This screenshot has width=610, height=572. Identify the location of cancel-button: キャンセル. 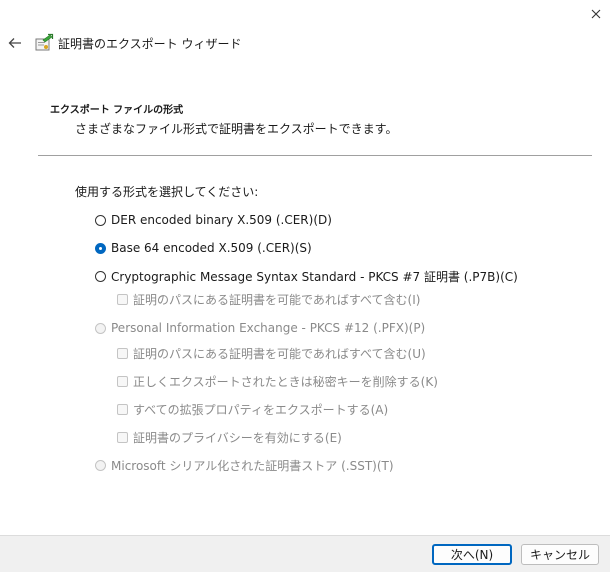
(560, 554).